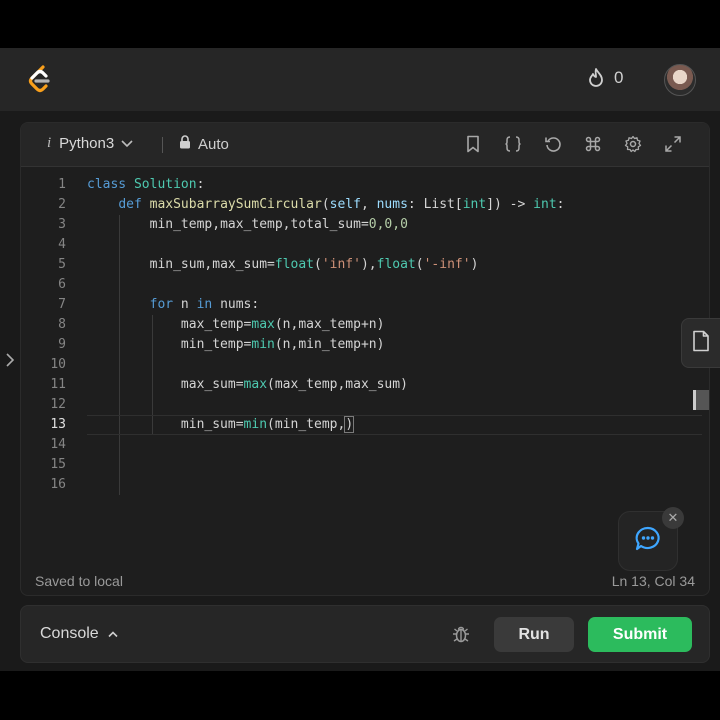  Describe the element at coordinates (596, 78) in the screenshot. I see `flame-icon` at that location.